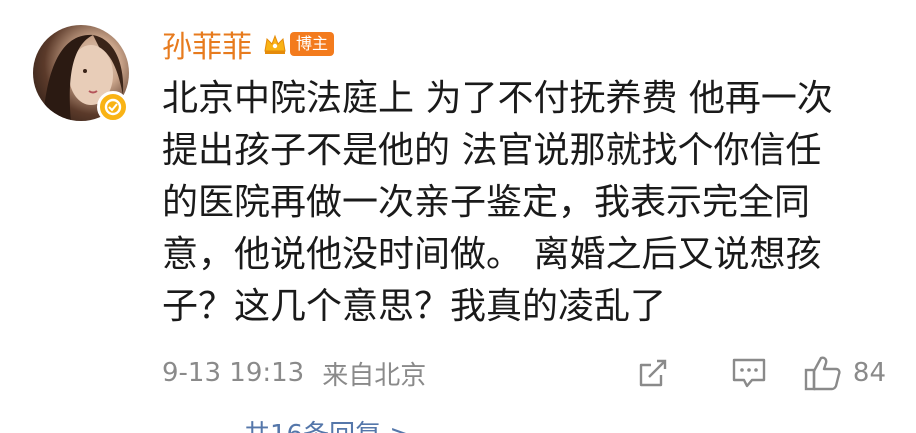  Describe the element at coordinates (869, 373) in the screenshot. I see `like-count: 84` at that location.